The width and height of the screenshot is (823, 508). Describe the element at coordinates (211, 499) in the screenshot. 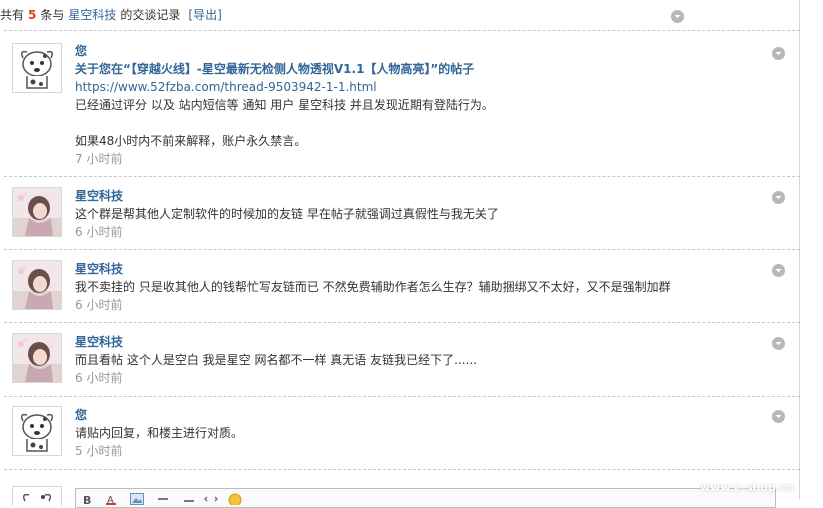

I see `code-icon` at that location.